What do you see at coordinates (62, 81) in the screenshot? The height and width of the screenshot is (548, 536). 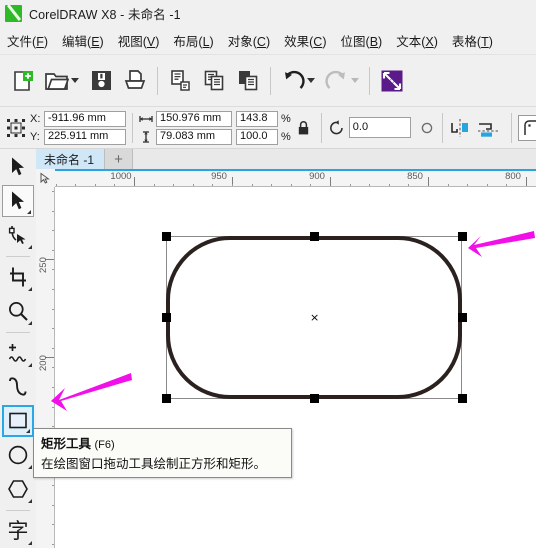 I see `open-document-button` at bounding box center [62, 81].